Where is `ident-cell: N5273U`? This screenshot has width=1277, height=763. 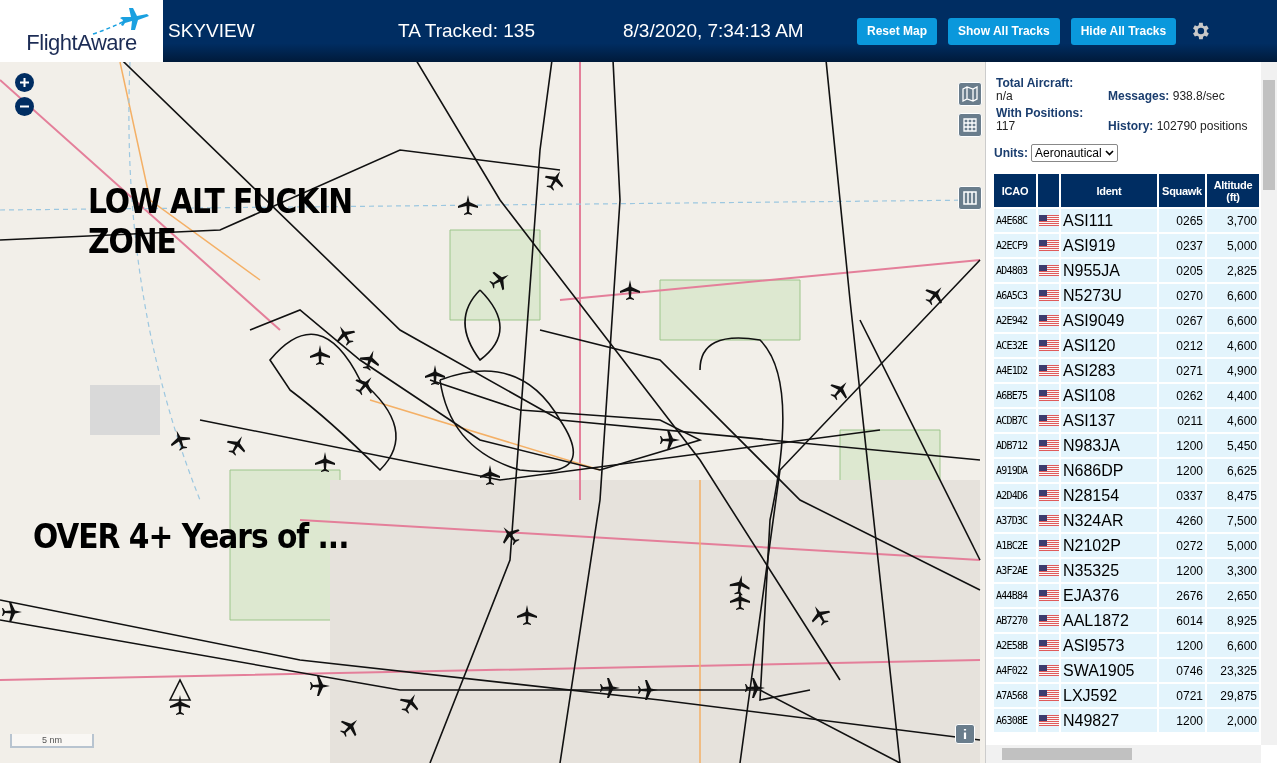 ident-cell: N5273U is located at coordinates (1109, 295).